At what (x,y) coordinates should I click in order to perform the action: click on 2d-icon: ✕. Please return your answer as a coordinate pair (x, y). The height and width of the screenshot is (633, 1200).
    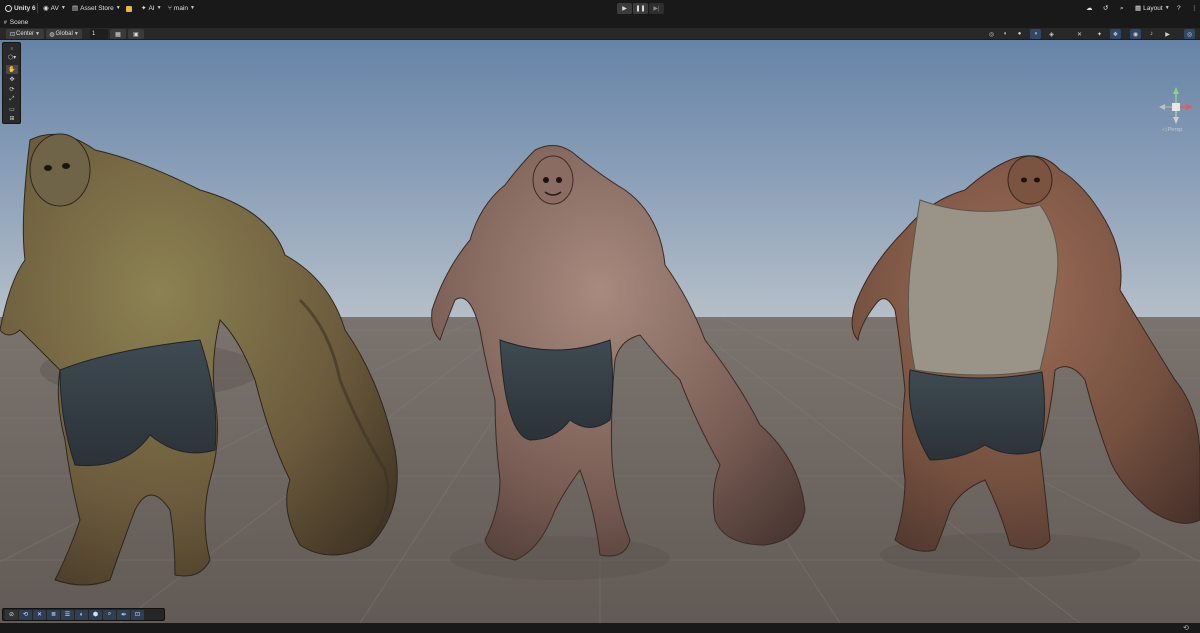
    Looking at the image, I should click on (1079, 34).